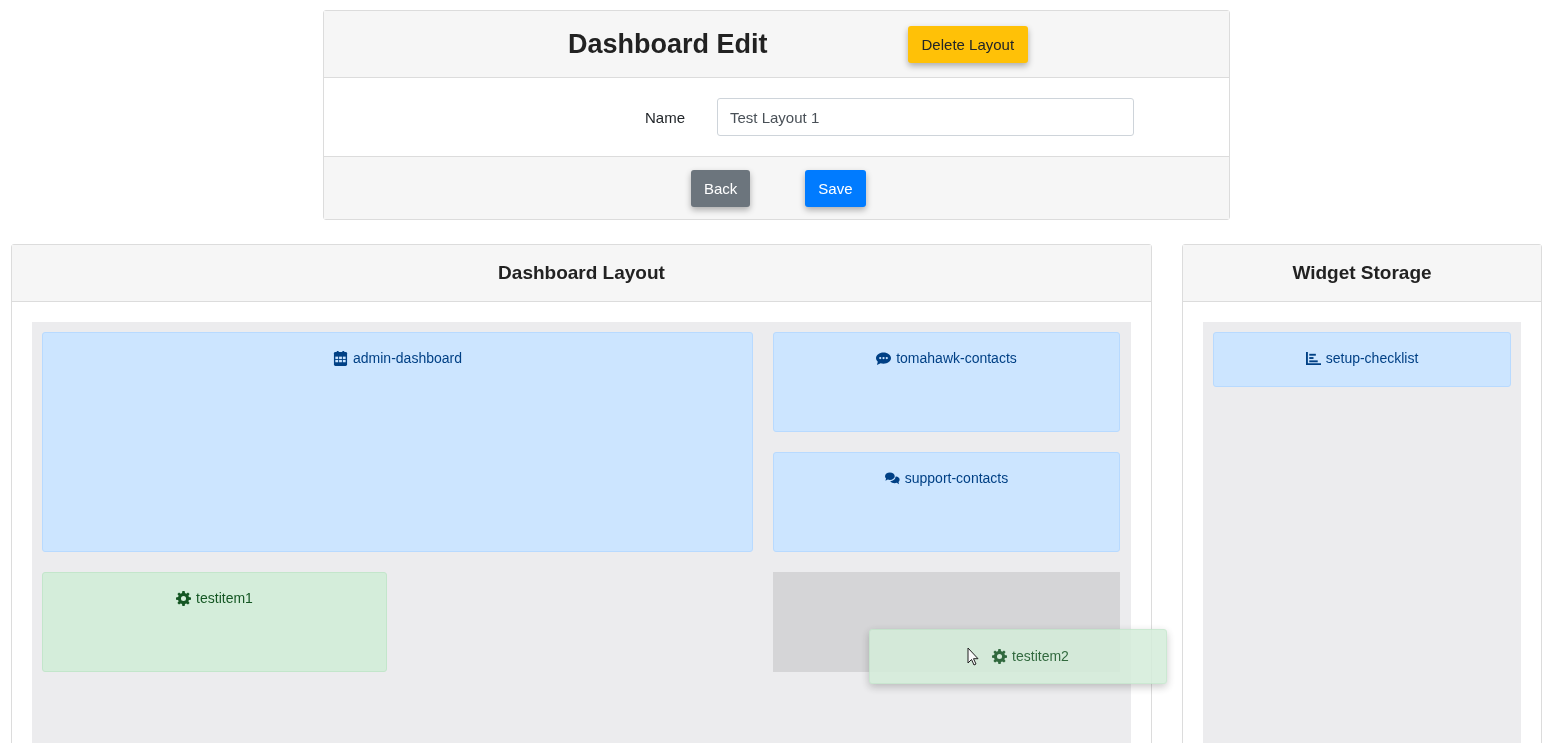  Describe the element at coordinates (1313, 358) in the screenshot. I see `bar-chart-icon` at that location.